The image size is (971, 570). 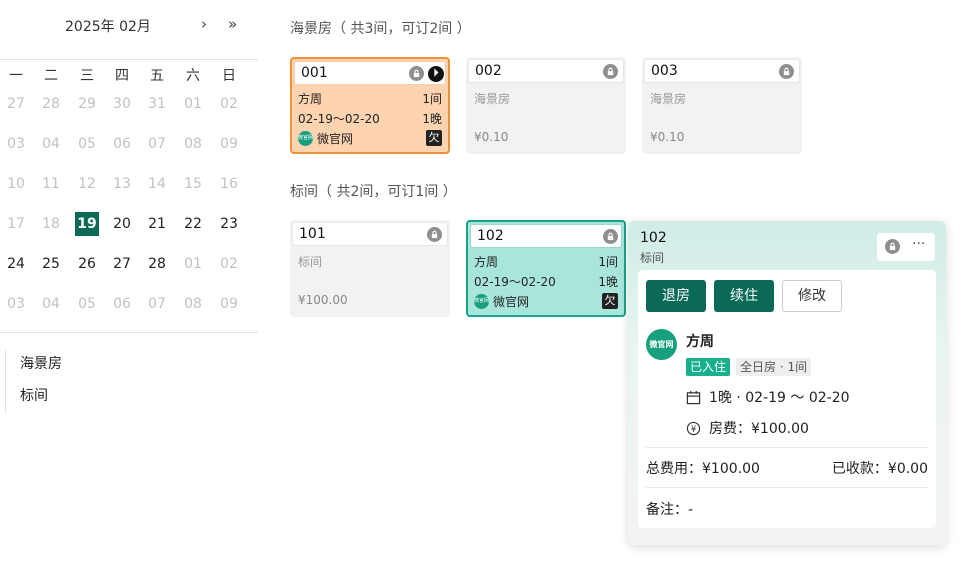 I want to click on calendar-day: 13, so click(x=122, y=184).